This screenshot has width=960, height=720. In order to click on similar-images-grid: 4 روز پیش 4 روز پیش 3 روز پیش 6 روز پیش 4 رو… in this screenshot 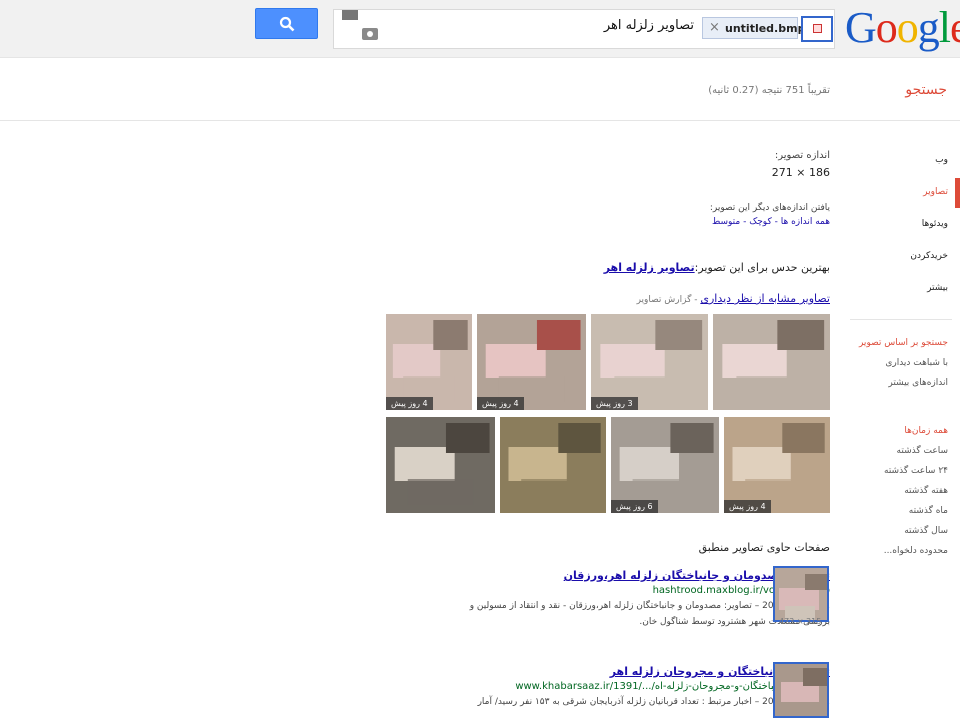, I will do `click(608, 413)`.